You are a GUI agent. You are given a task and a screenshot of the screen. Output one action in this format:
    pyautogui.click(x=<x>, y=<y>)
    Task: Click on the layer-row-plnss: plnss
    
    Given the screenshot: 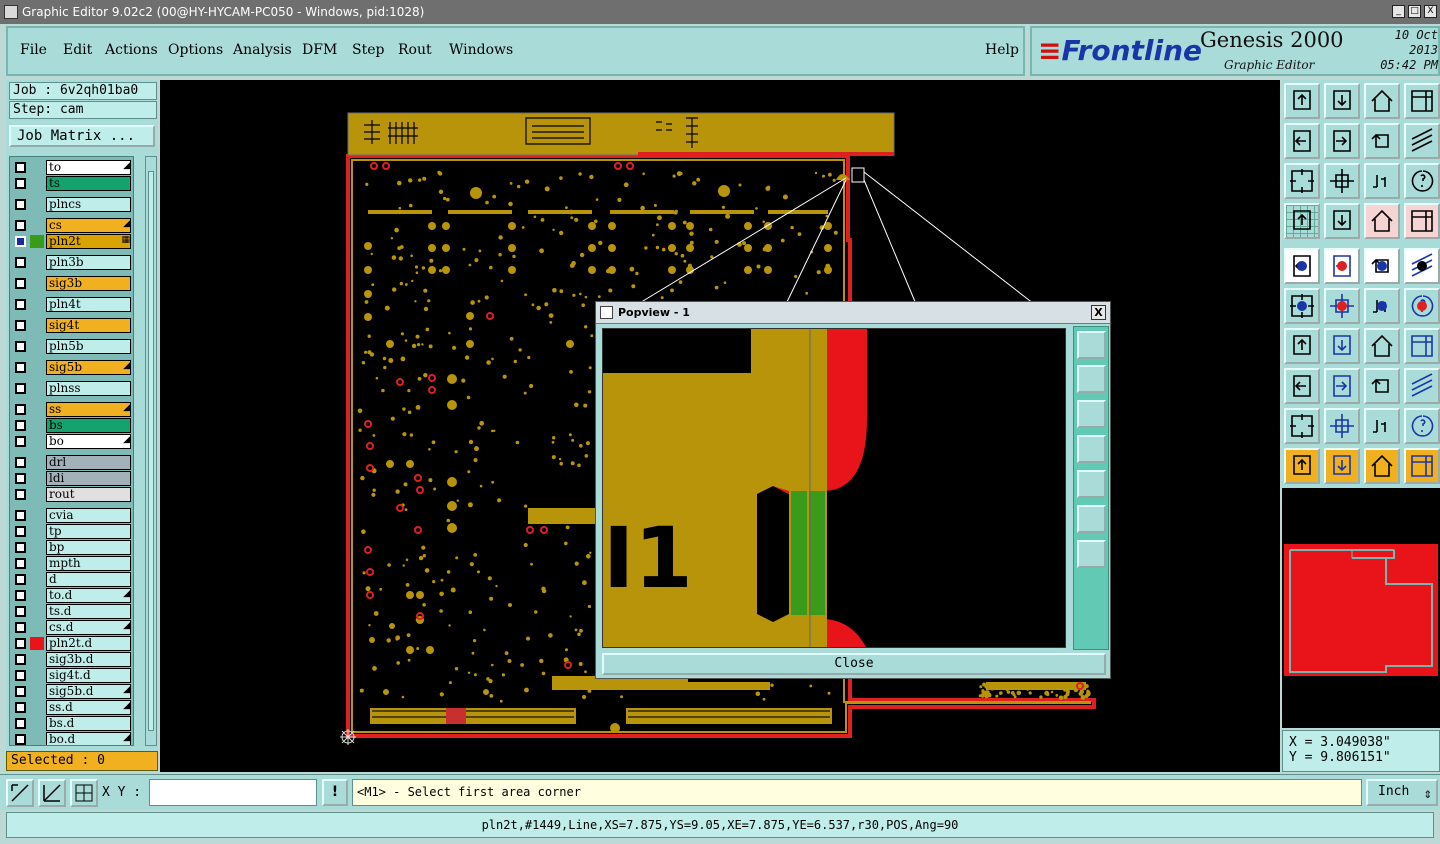 What is the action you would take?
    pyautogui.click(x=71, y=388)
    